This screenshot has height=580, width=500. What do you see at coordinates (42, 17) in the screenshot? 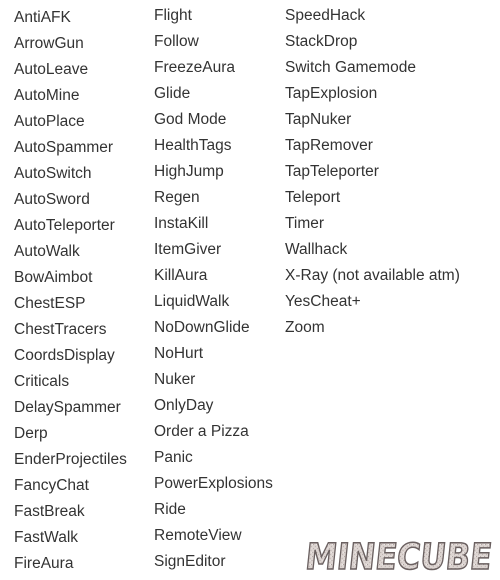
I see `hack-list-item: AntiAFK` at bounding box center [42, 17].